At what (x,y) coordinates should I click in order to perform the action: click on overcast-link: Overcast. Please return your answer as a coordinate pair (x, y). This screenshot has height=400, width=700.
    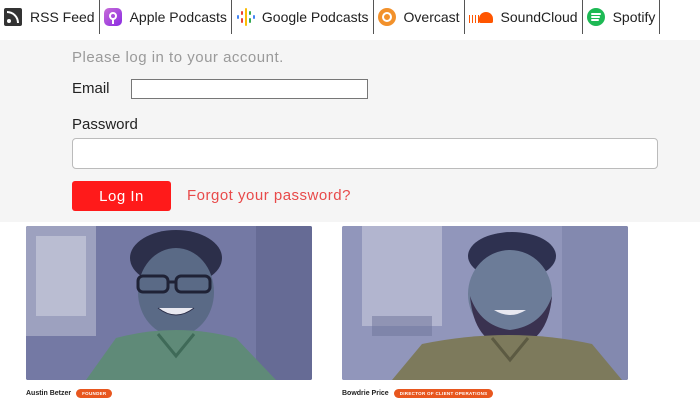
    Looking at the image, I should click on (419, 17).